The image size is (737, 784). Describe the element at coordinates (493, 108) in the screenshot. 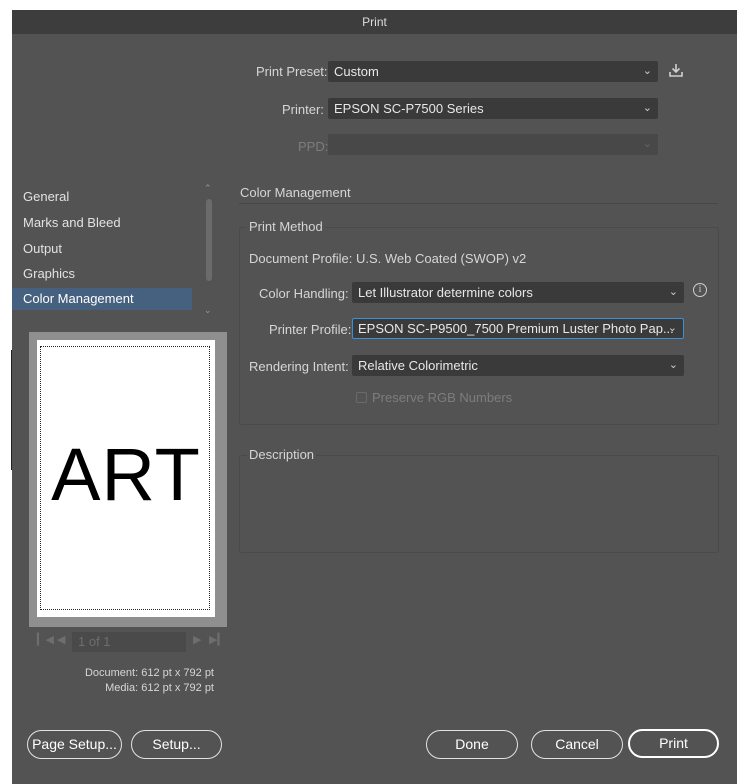

I see `printer-select: EPSON SC-P7500 Series ⌄` at that location.